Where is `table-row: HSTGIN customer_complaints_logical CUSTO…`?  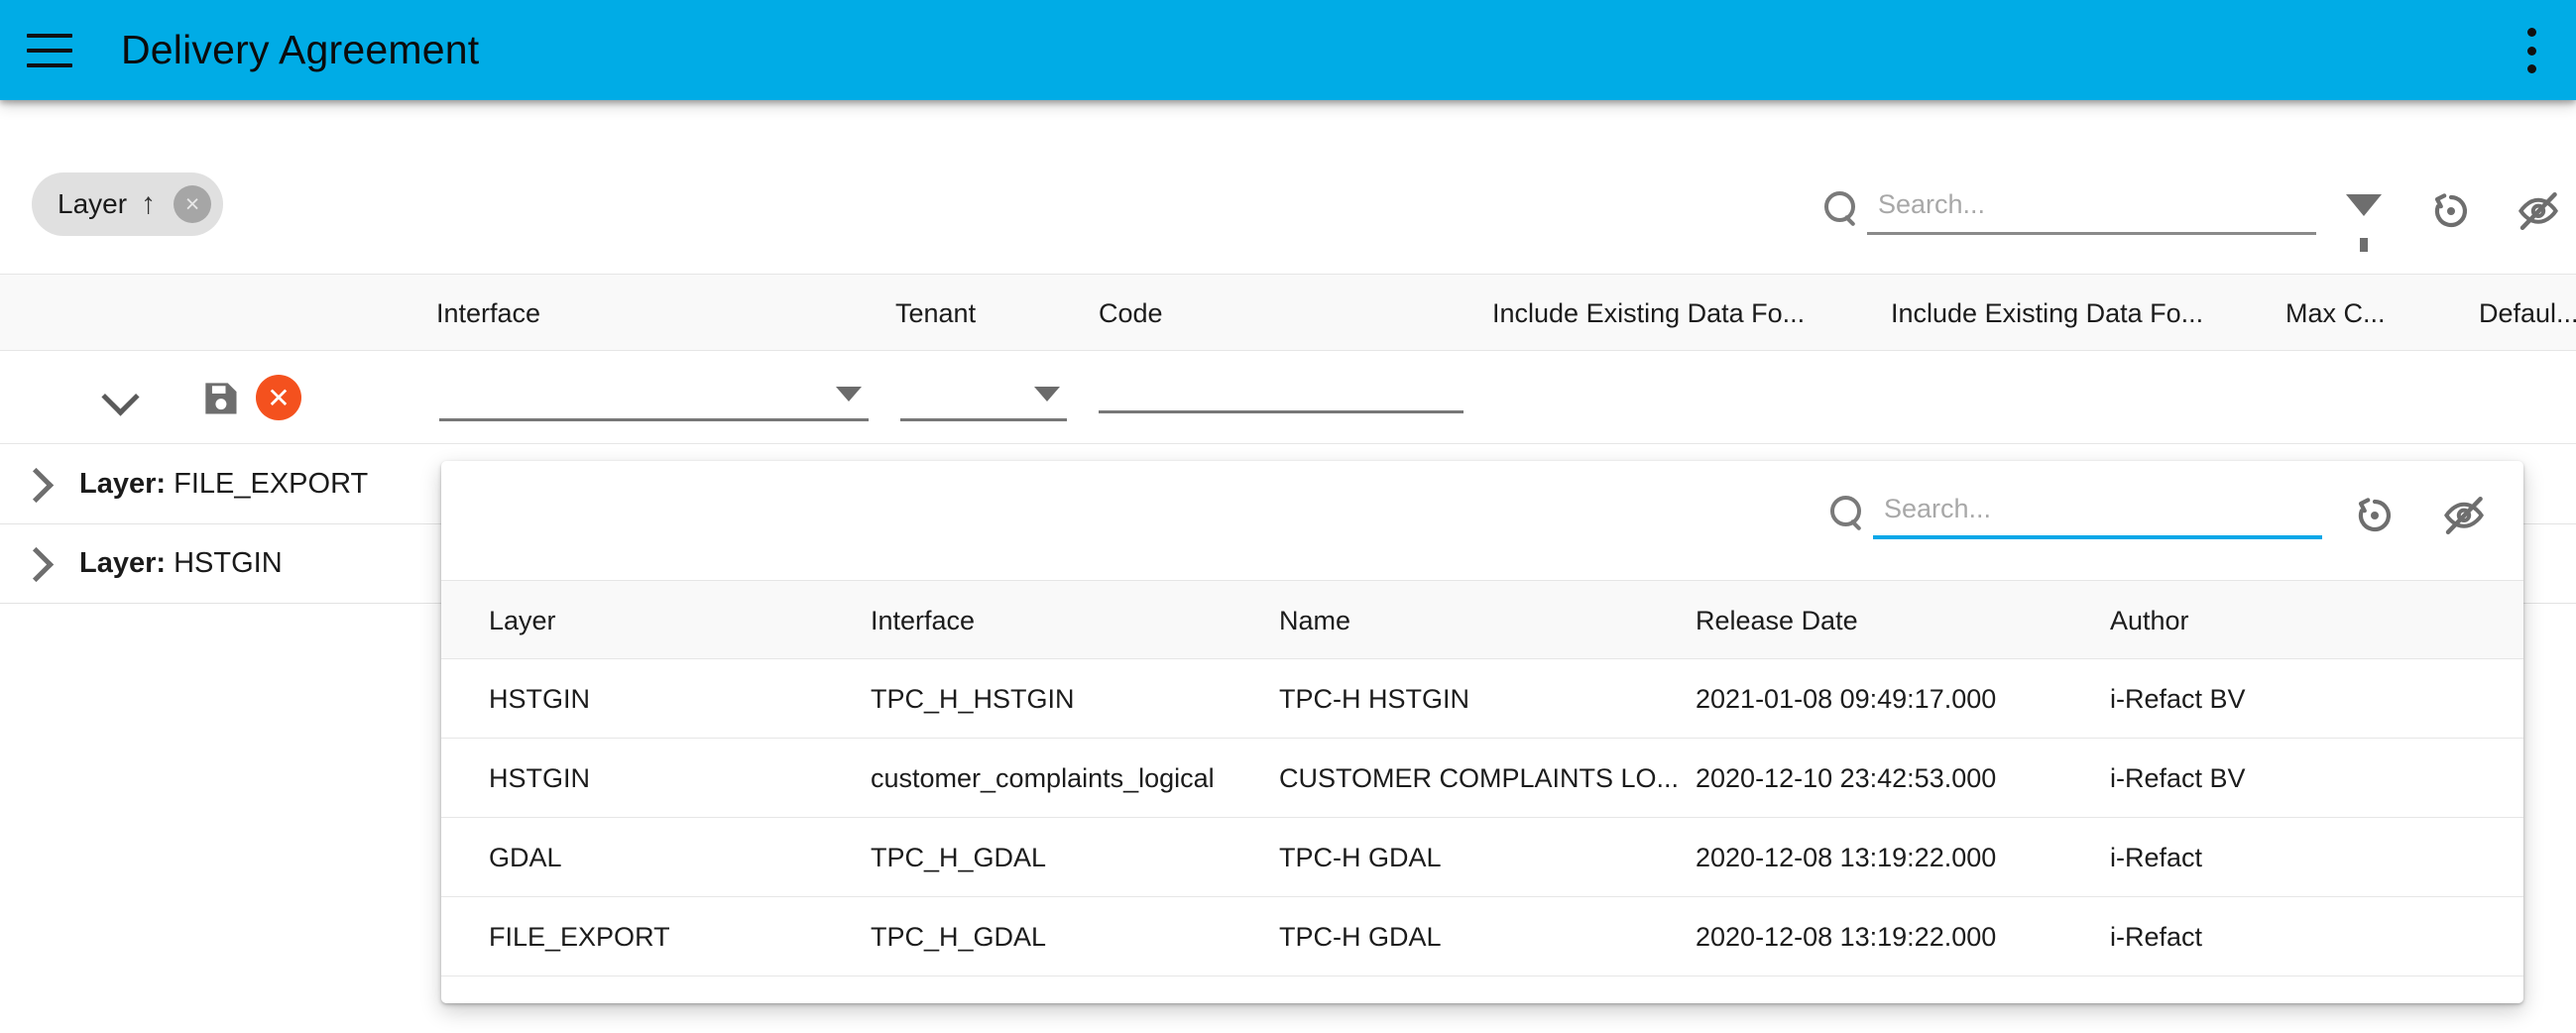 table-row: HSTGIN customer_complaints_logical CUSTO… is located at coordinates (1482, 778).